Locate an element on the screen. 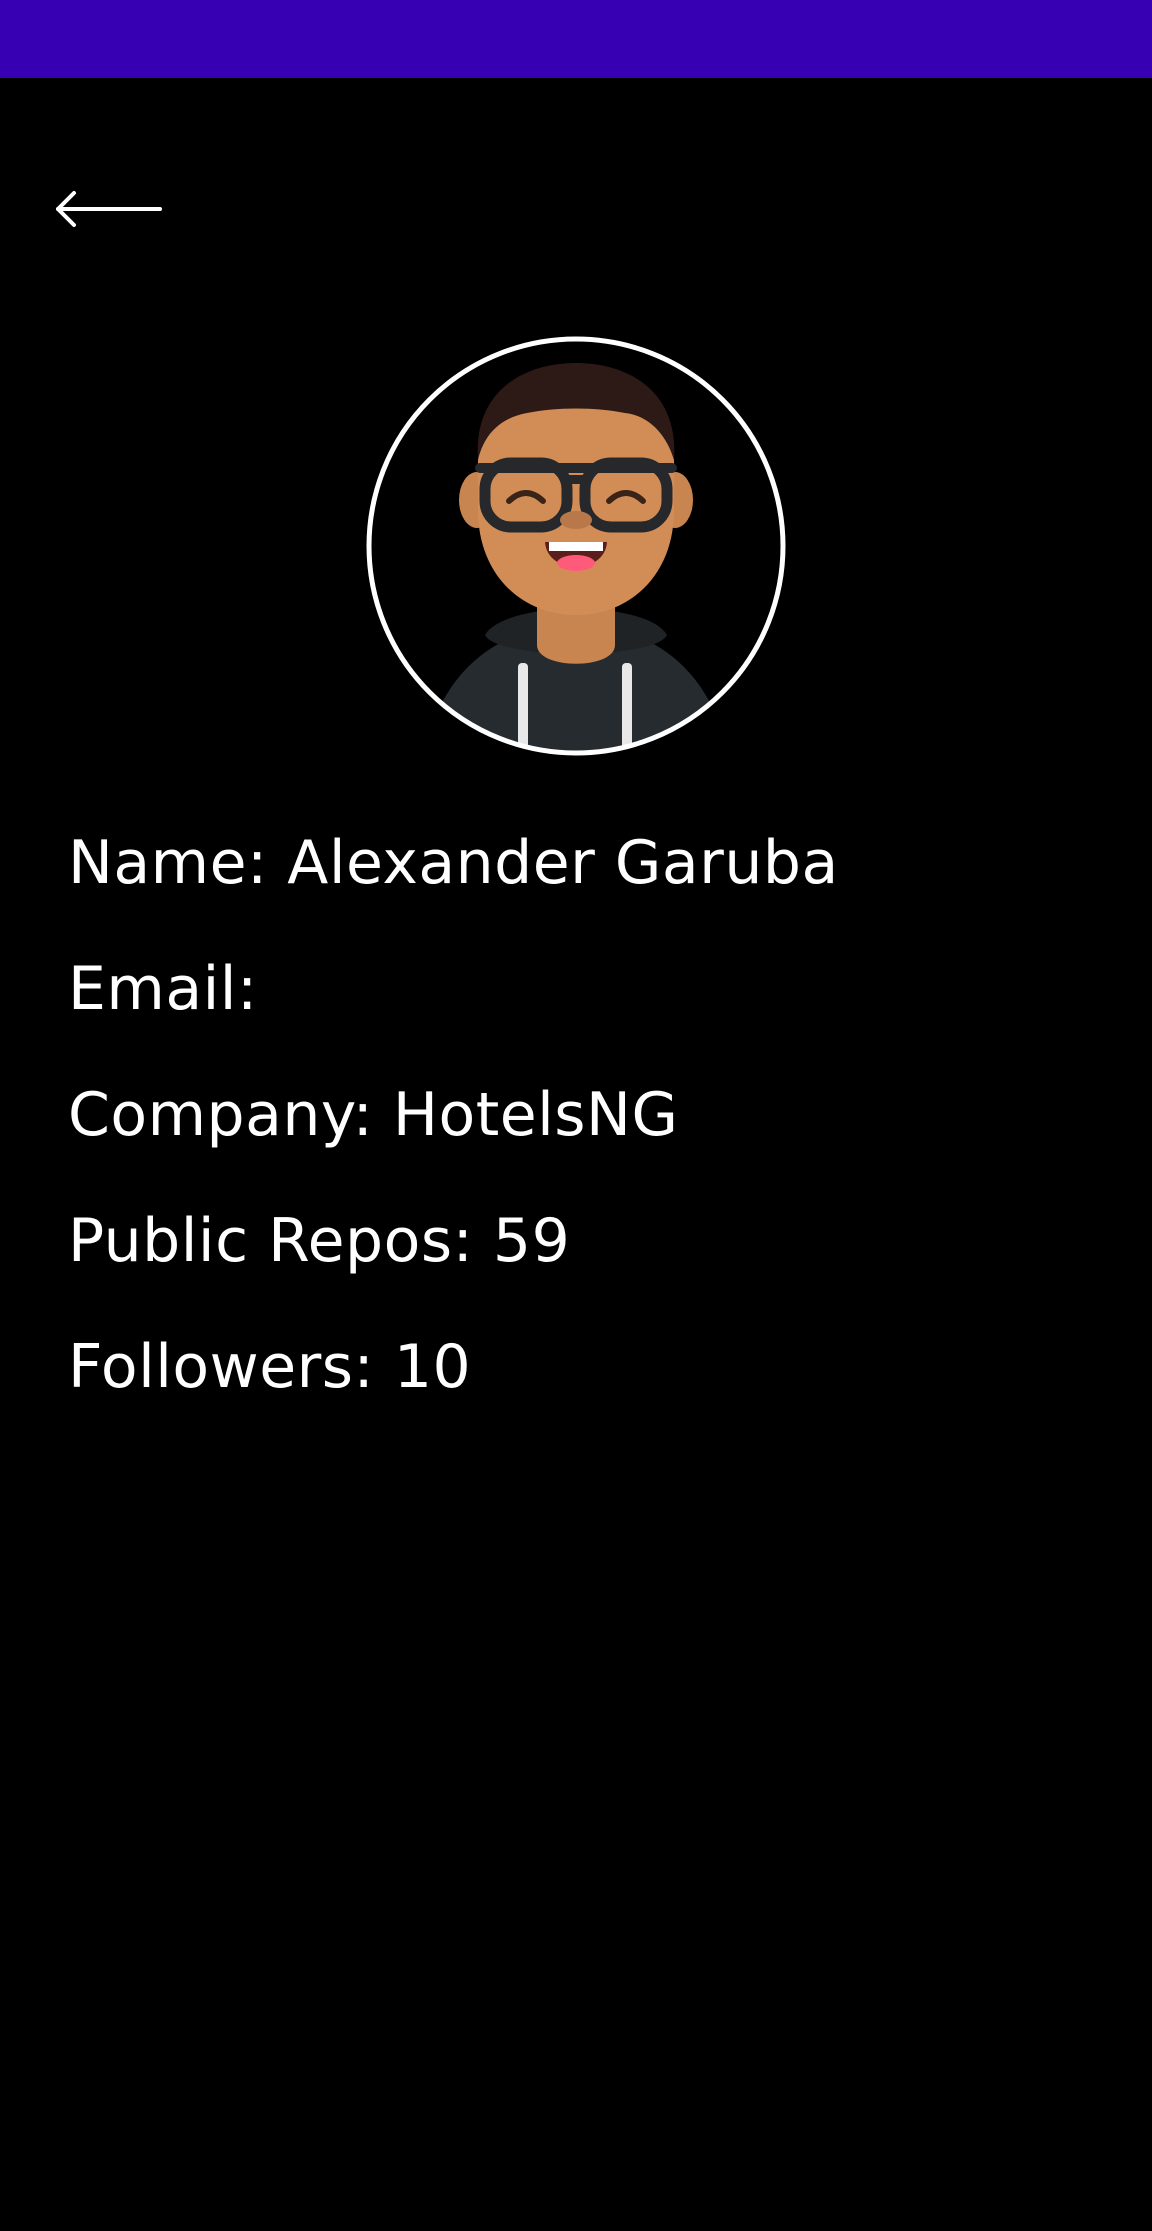  email-text: Email: is located at coordinates (163, 989).